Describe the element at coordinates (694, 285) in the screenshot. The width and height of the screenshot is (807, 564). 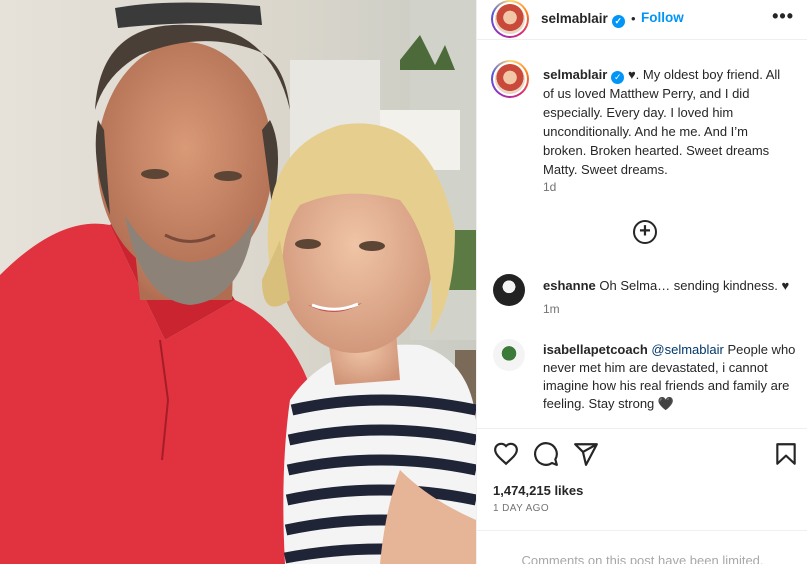
I see `comment-body: Oh Selma… sending kindness. ♥` at that location.